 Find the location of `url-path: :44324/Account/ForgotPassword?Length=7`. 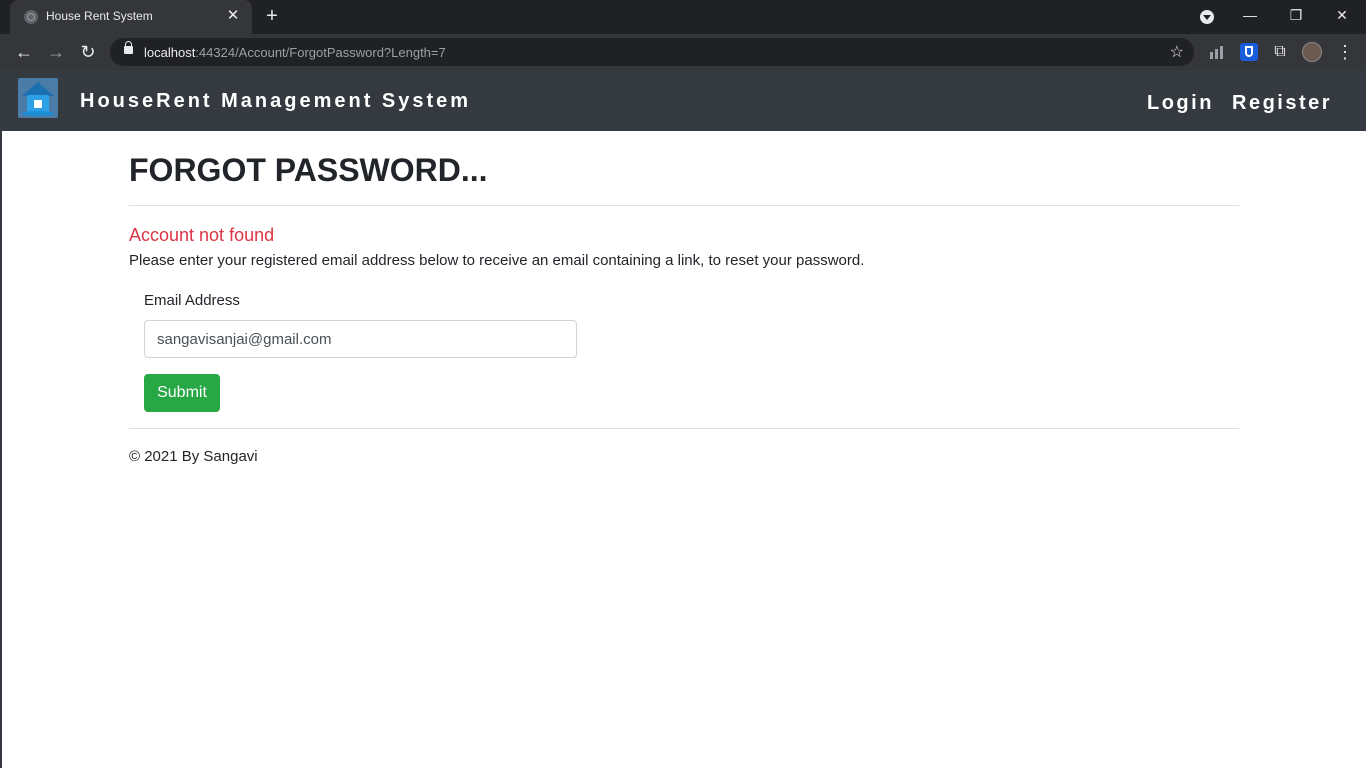

url-path: :44324/Account/ForgotPassword?Length=7 is located at coordinates (320, 52).